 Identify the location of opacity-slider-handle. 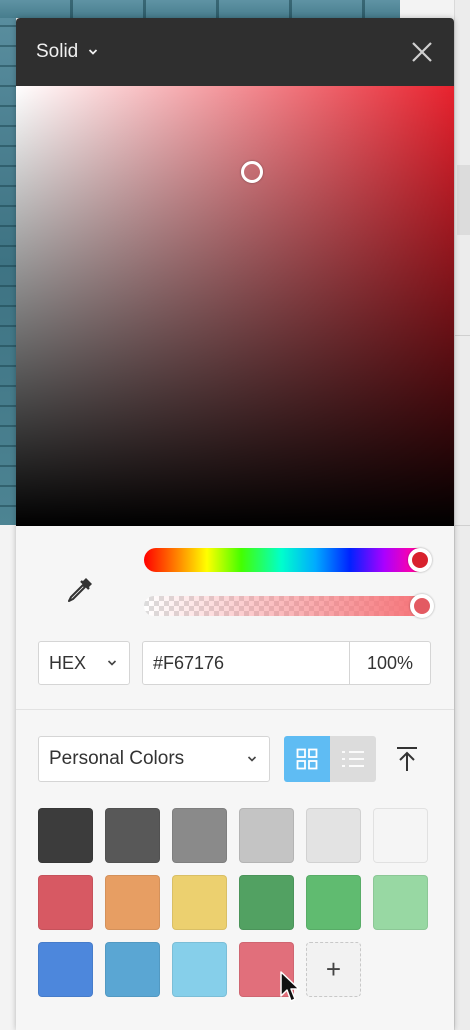
(422, 606).